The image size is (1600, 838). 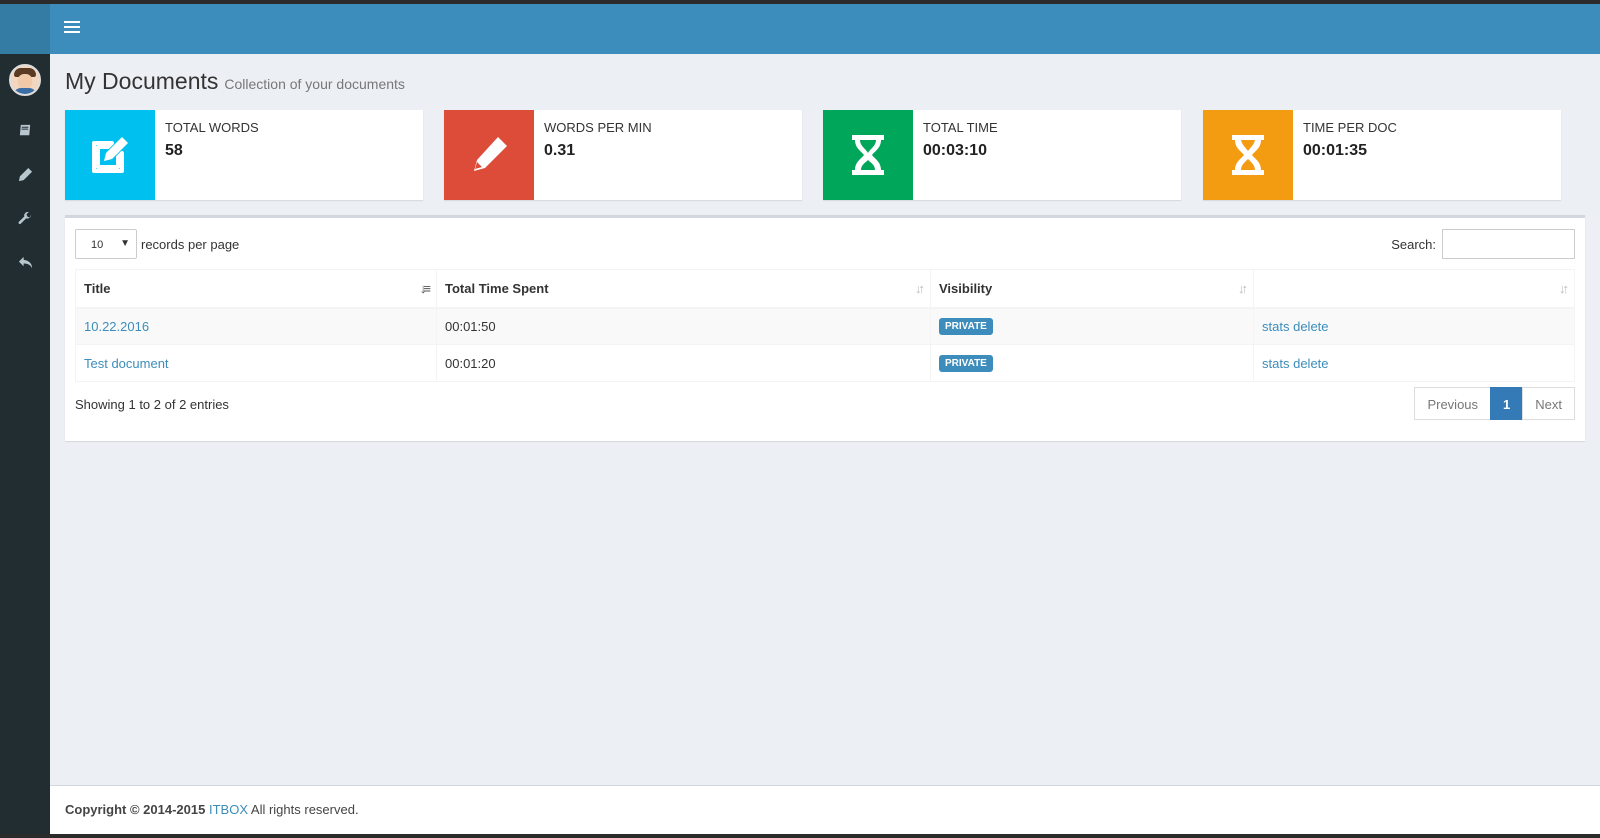 What do you see at coordinates (152, 404) in the screenshot?
I see `table-info: Showing 1 to 2 of 2 entries` at bounding box center [152, 404].